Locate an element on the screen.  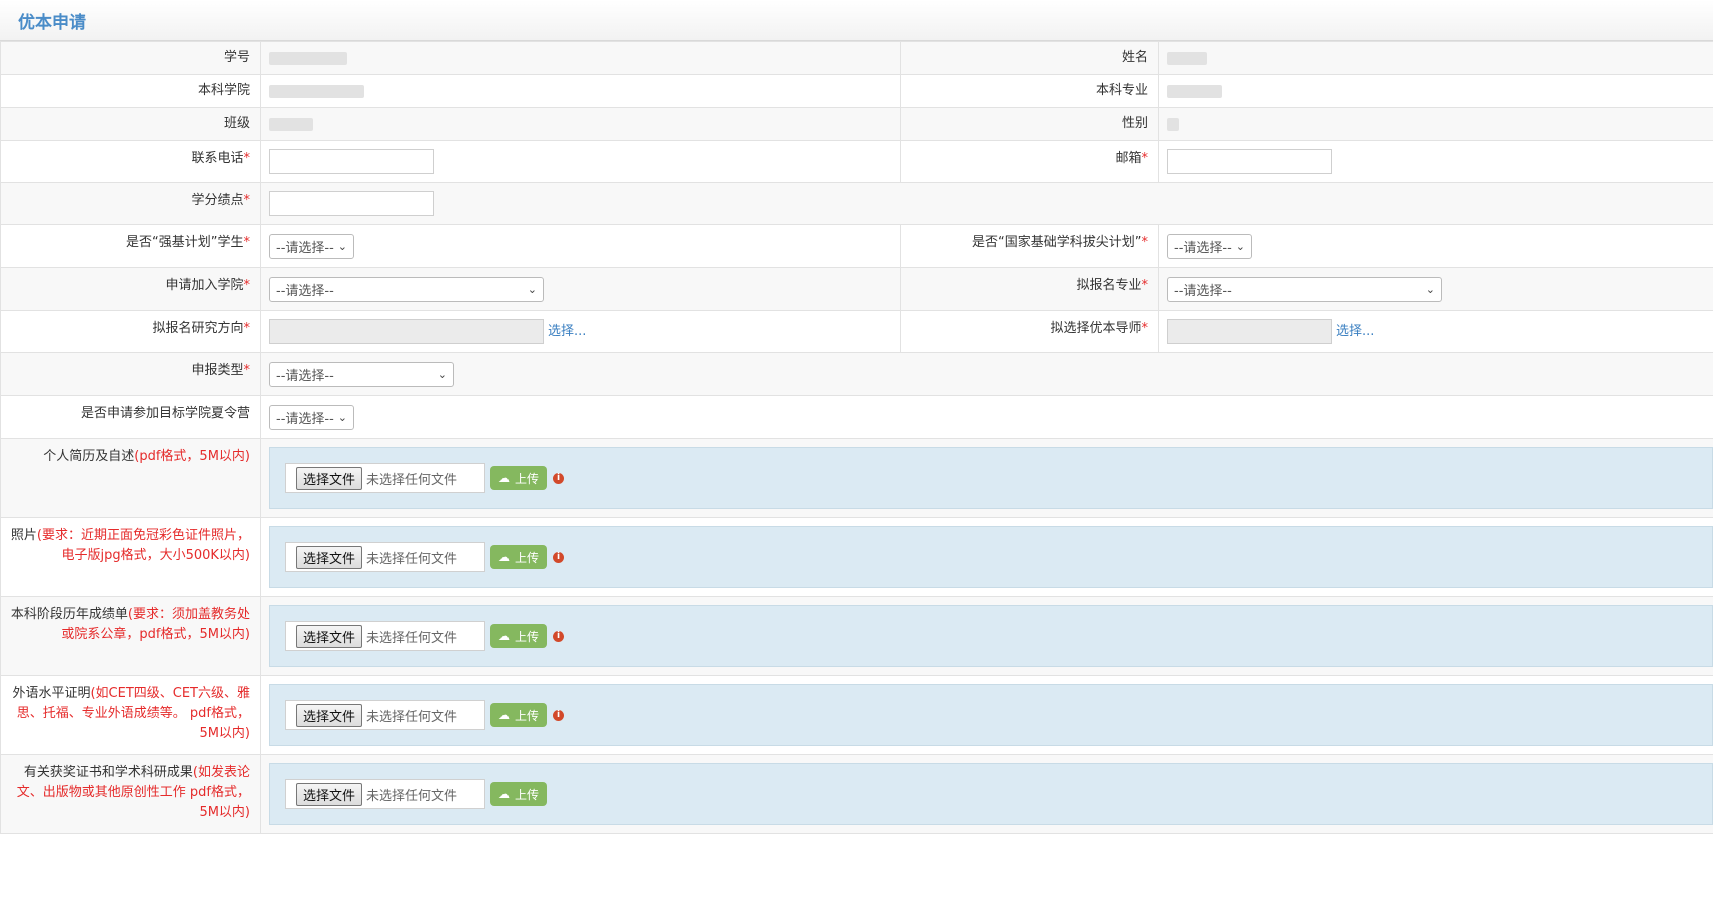
row-college: 本科学院 本科专业 is located at coordinates (856, 91).